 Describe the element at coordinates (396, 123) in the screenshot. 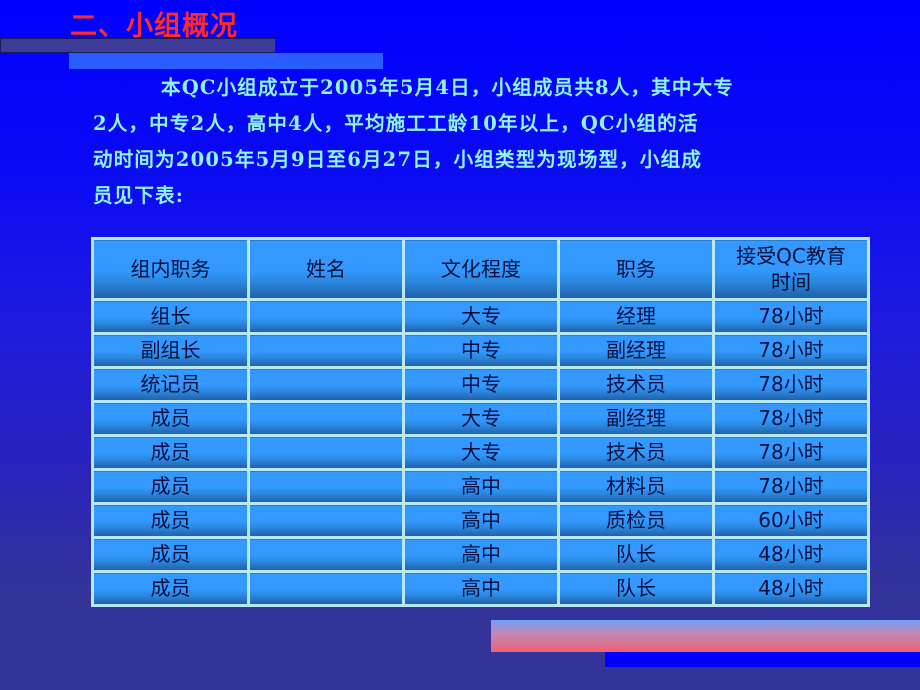

I see `paragraph-line: 2人，中专2人，高中4人，平均施工工龄10年以上，QC小组的活` at that location.